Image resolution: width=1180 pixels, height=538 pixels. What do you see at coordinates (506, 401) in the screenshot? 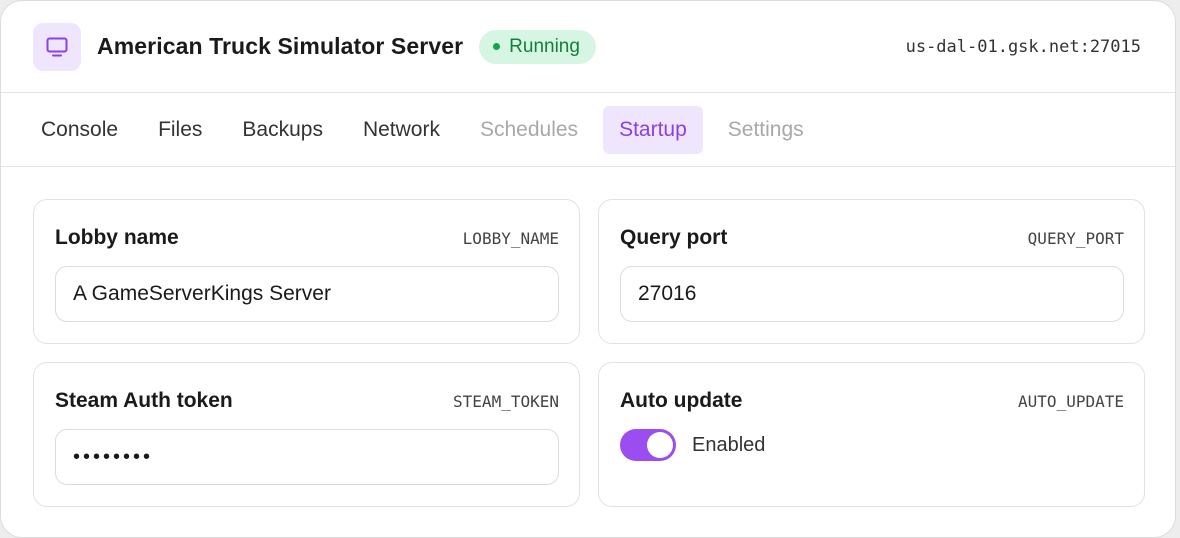
I see `steam-token-key: STEAM_TOKEN` at bounding box center [506, 401].